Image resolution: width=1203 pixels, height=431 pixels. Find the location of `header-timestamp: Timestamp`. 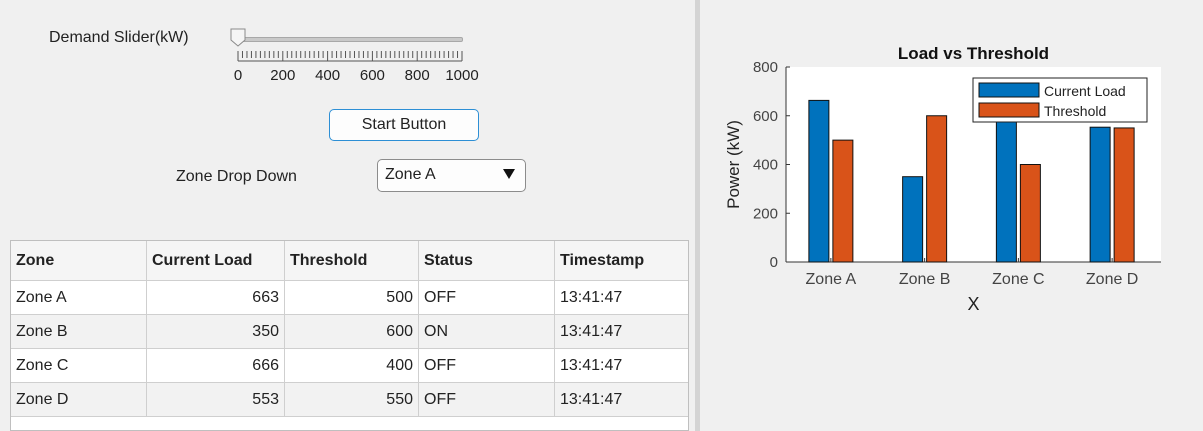

header-timestamp: Timestamp is located at coordinates (621, 261).